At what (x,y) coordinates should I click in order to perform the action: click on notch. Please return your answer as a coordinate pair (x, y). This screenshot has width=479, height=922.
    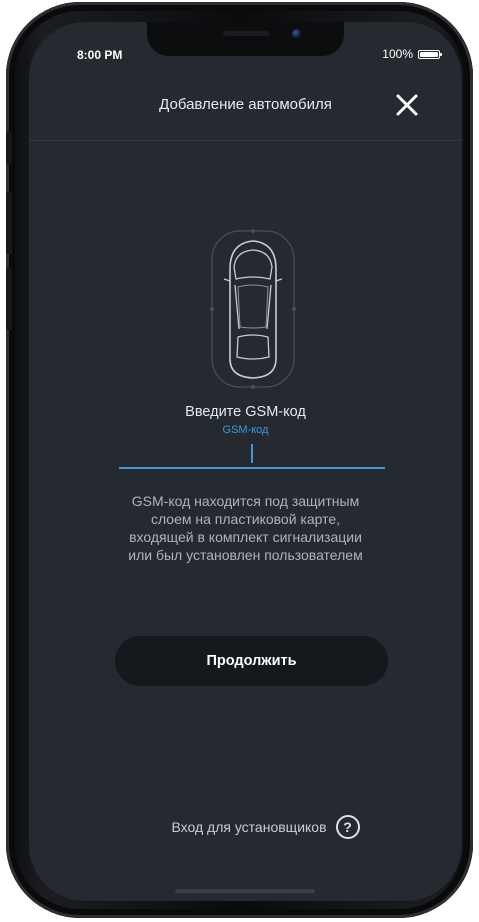
    Looking at the image, I should click on (245, 39).